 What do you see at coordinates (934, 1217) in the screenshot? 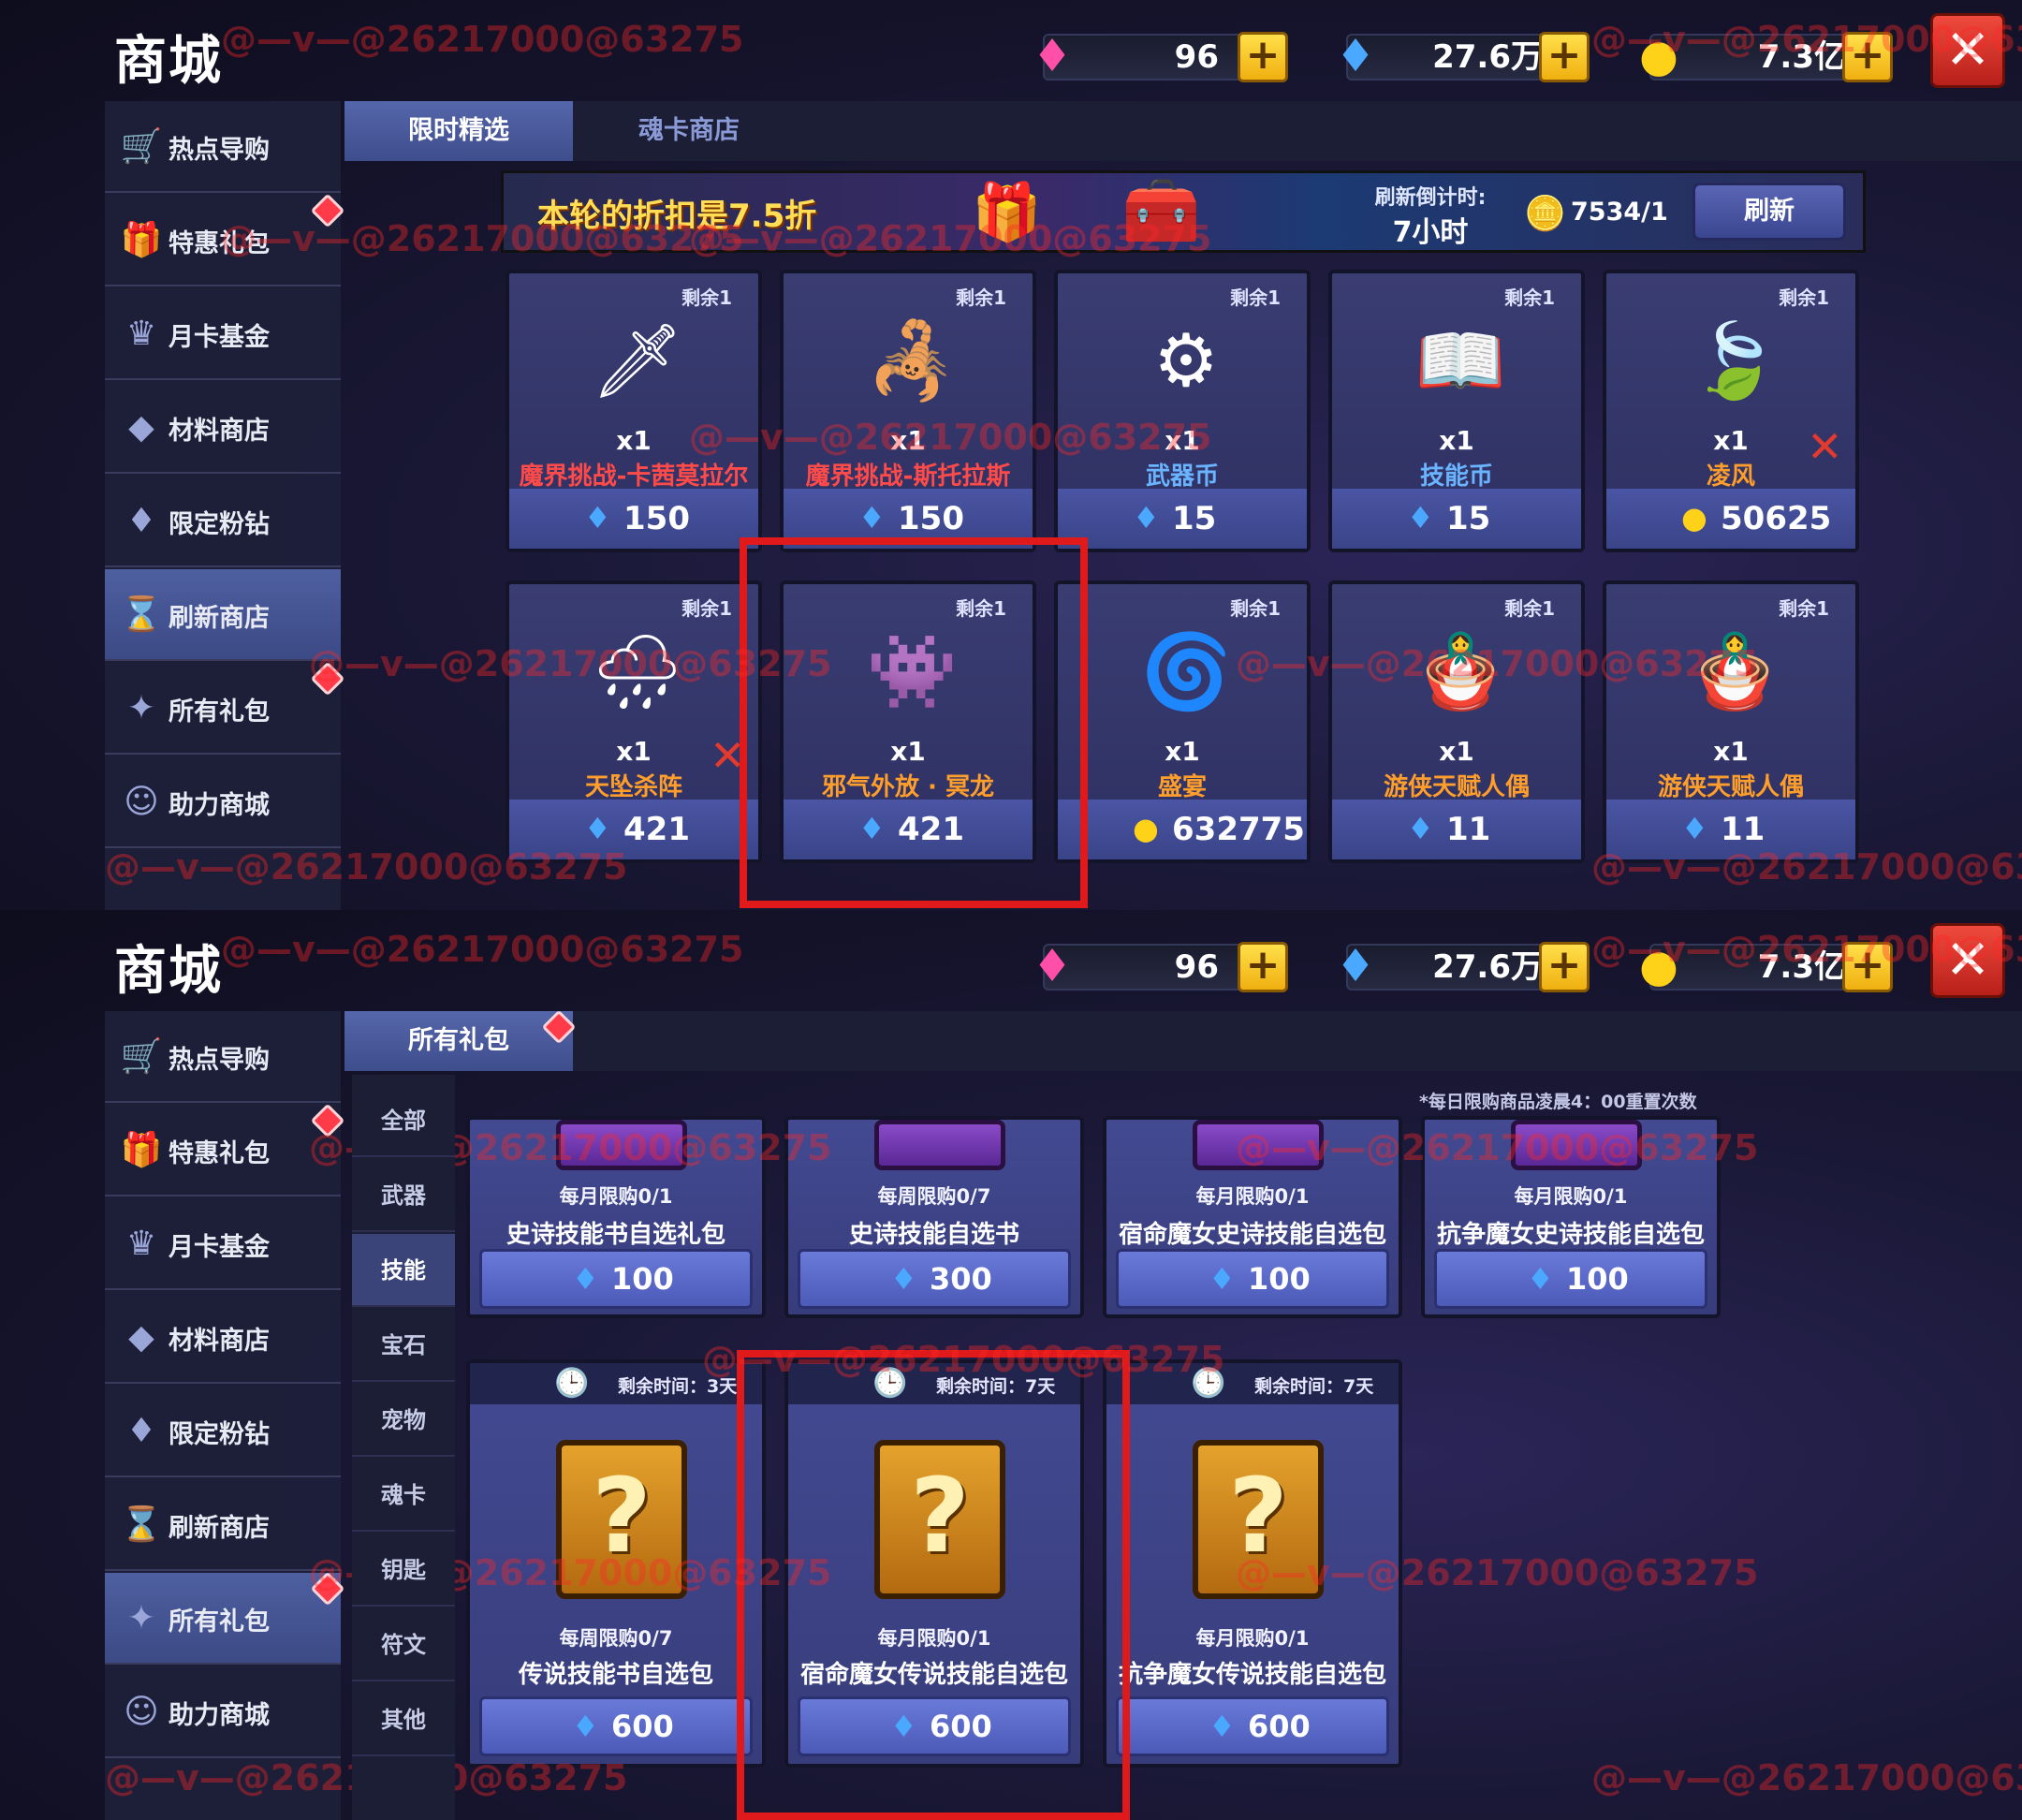
I see `gift-pack-card: 每周限购0/7 史诗技能自选书 ♦ 300` at bounding box center [934, 1217].